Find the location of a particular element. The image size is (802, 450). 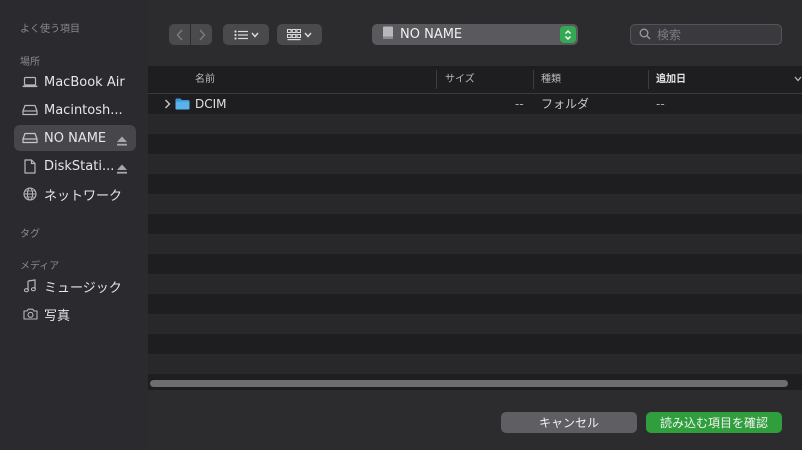

sidebar-item-label: MacBook Air is located at coordinates (84, 82).